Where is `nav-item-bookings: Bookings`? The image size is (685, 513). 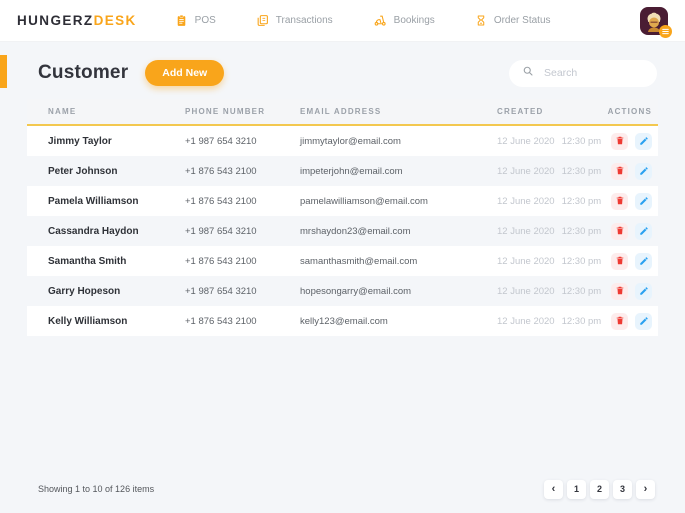 nav-item-bookings: Bookings is located at coordinates (404, 20).